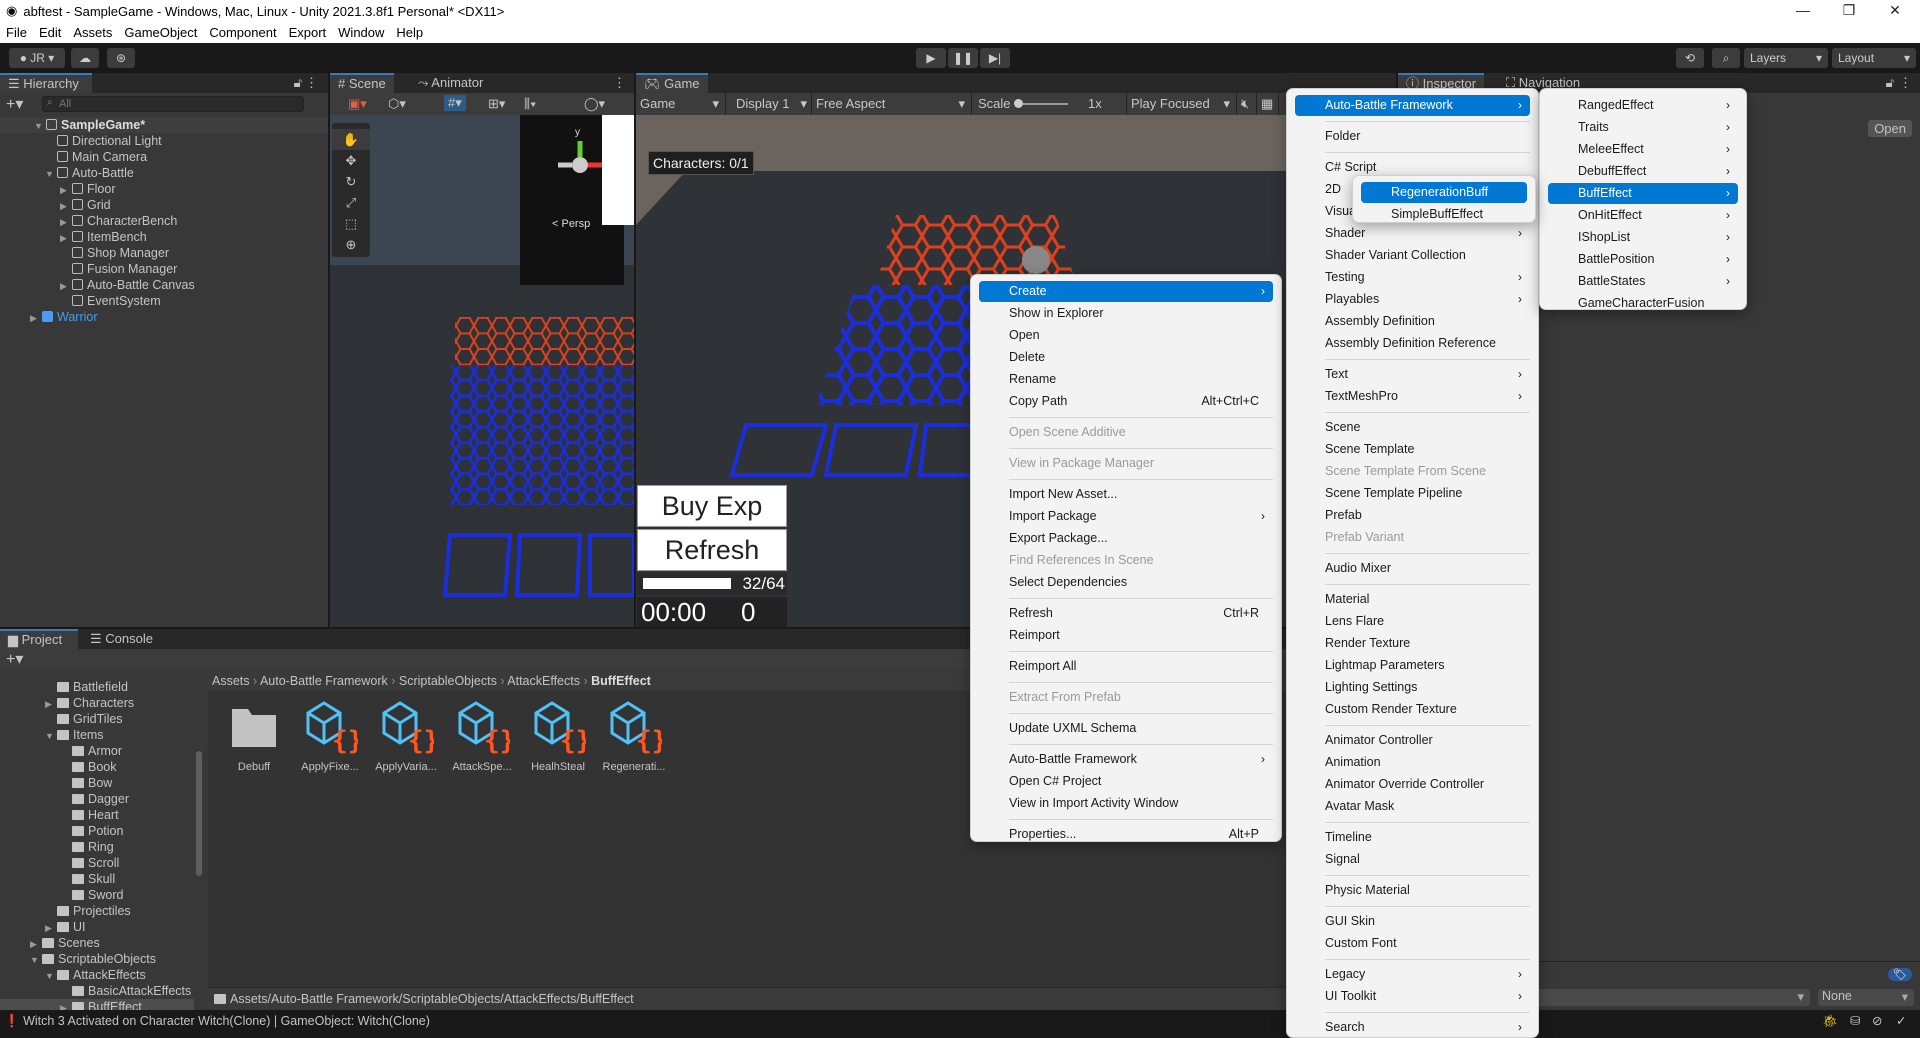 This screenshot has width=1920, height=1038. Describe the element at coordinates (530, 104) in the screenshot. I see `align-icon: ⫼▾` at that location.